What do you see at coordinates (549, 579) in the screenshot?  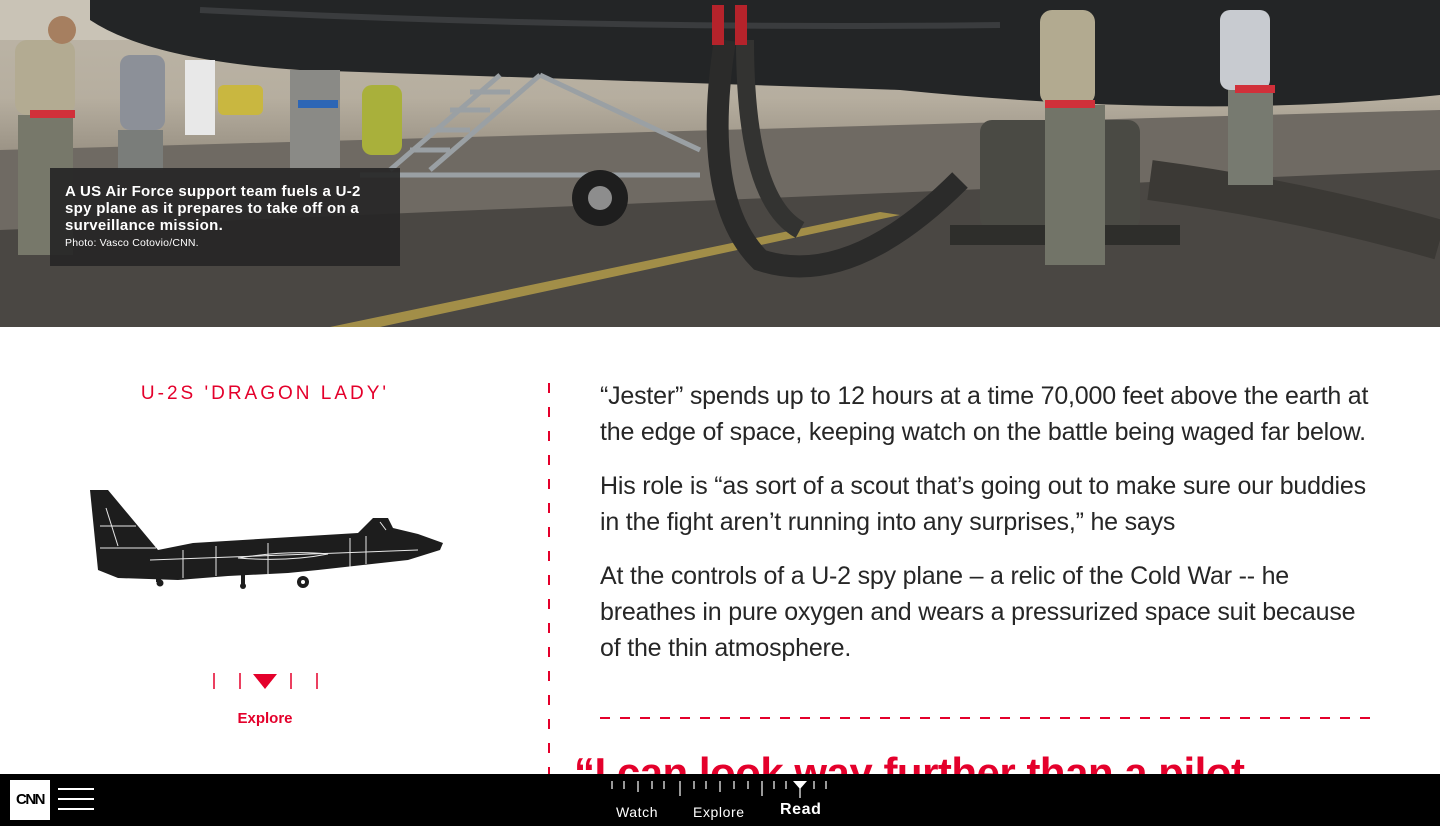 I see `column-divider` at bounding box center [549, 579].